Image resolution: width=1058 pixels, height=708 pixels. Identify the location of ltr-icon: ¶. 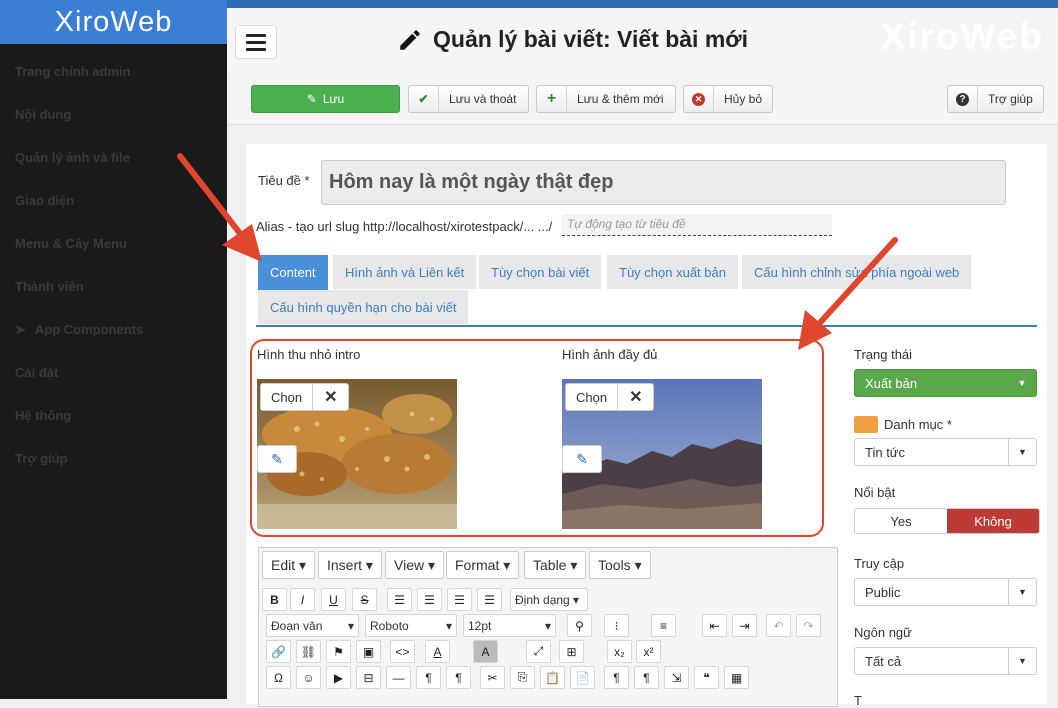
(428, 677).